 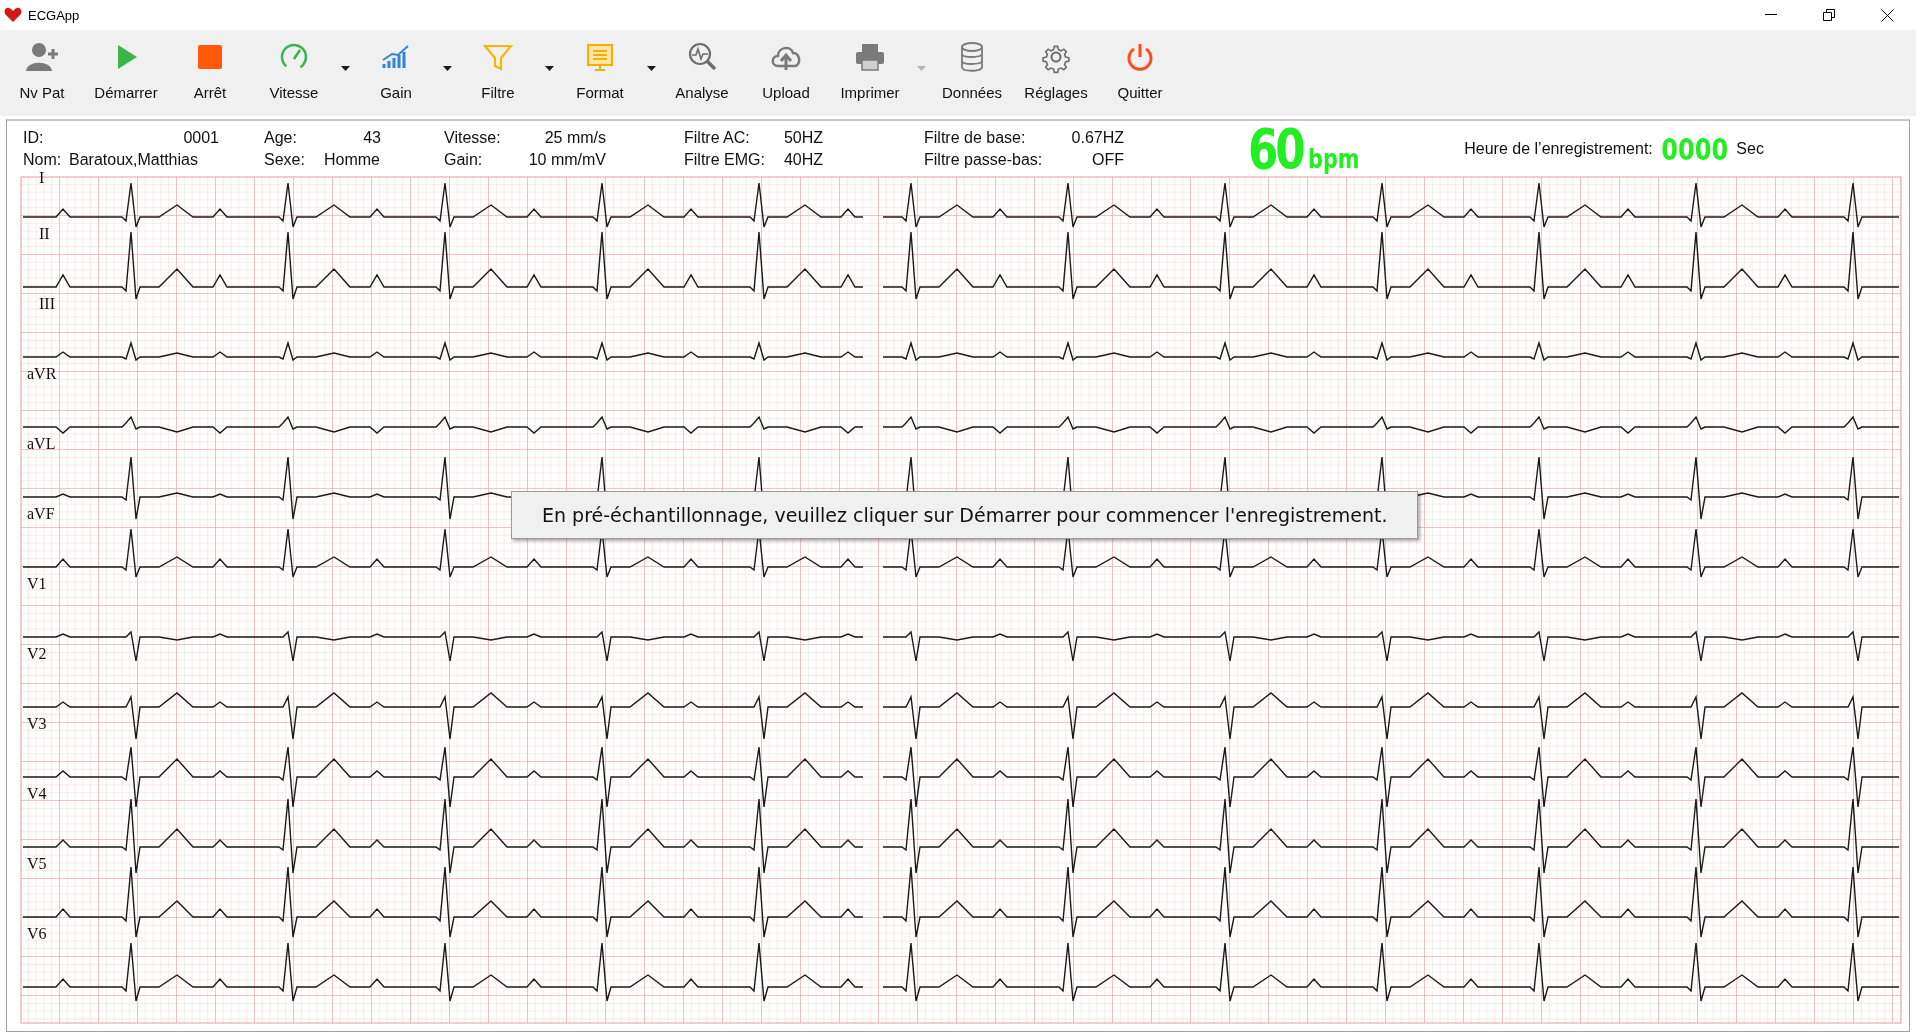 I want to click on lead-label: aVF, so click(x=41, y=513).